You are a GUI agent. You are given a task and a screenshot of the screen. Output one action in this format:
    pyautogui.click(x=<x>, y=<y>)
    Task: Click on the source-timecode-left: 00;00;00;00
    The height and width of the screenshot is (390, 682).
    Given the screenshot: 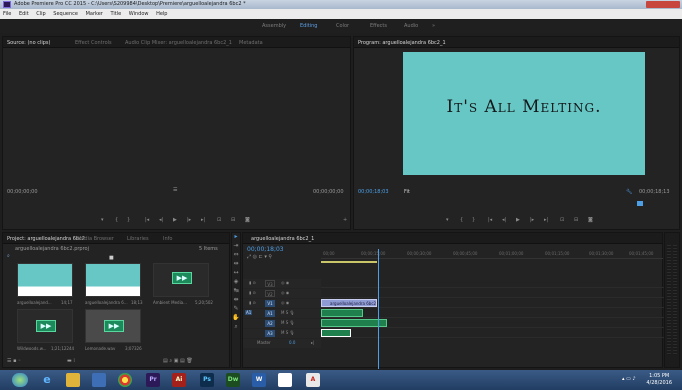 What is the action you would take?
    pyautogui.click(x=22, y=192)
    